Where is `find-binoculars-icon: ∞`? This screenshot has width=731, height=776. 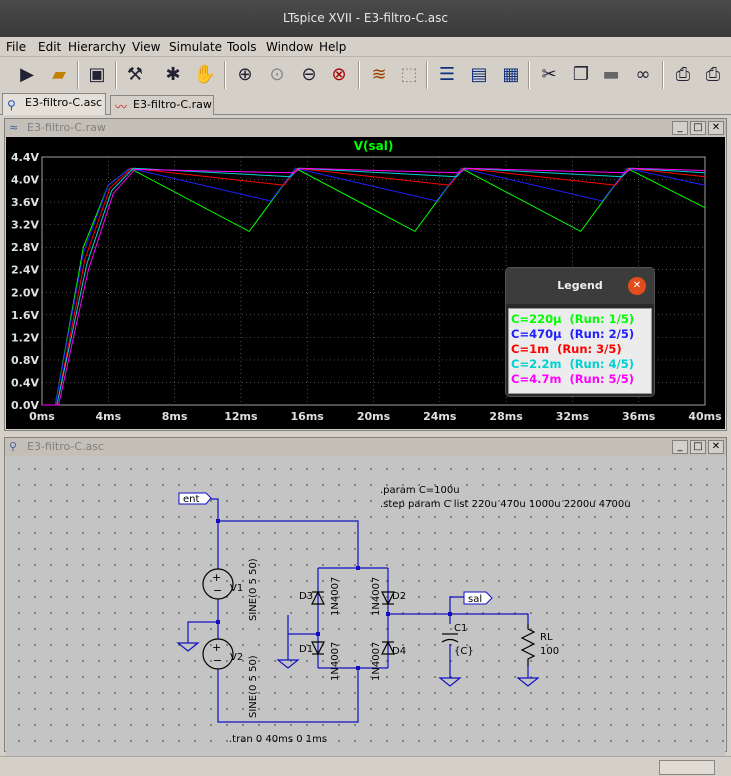 find-binoculars-icon: ∞ is located at coordinates (643, 75).